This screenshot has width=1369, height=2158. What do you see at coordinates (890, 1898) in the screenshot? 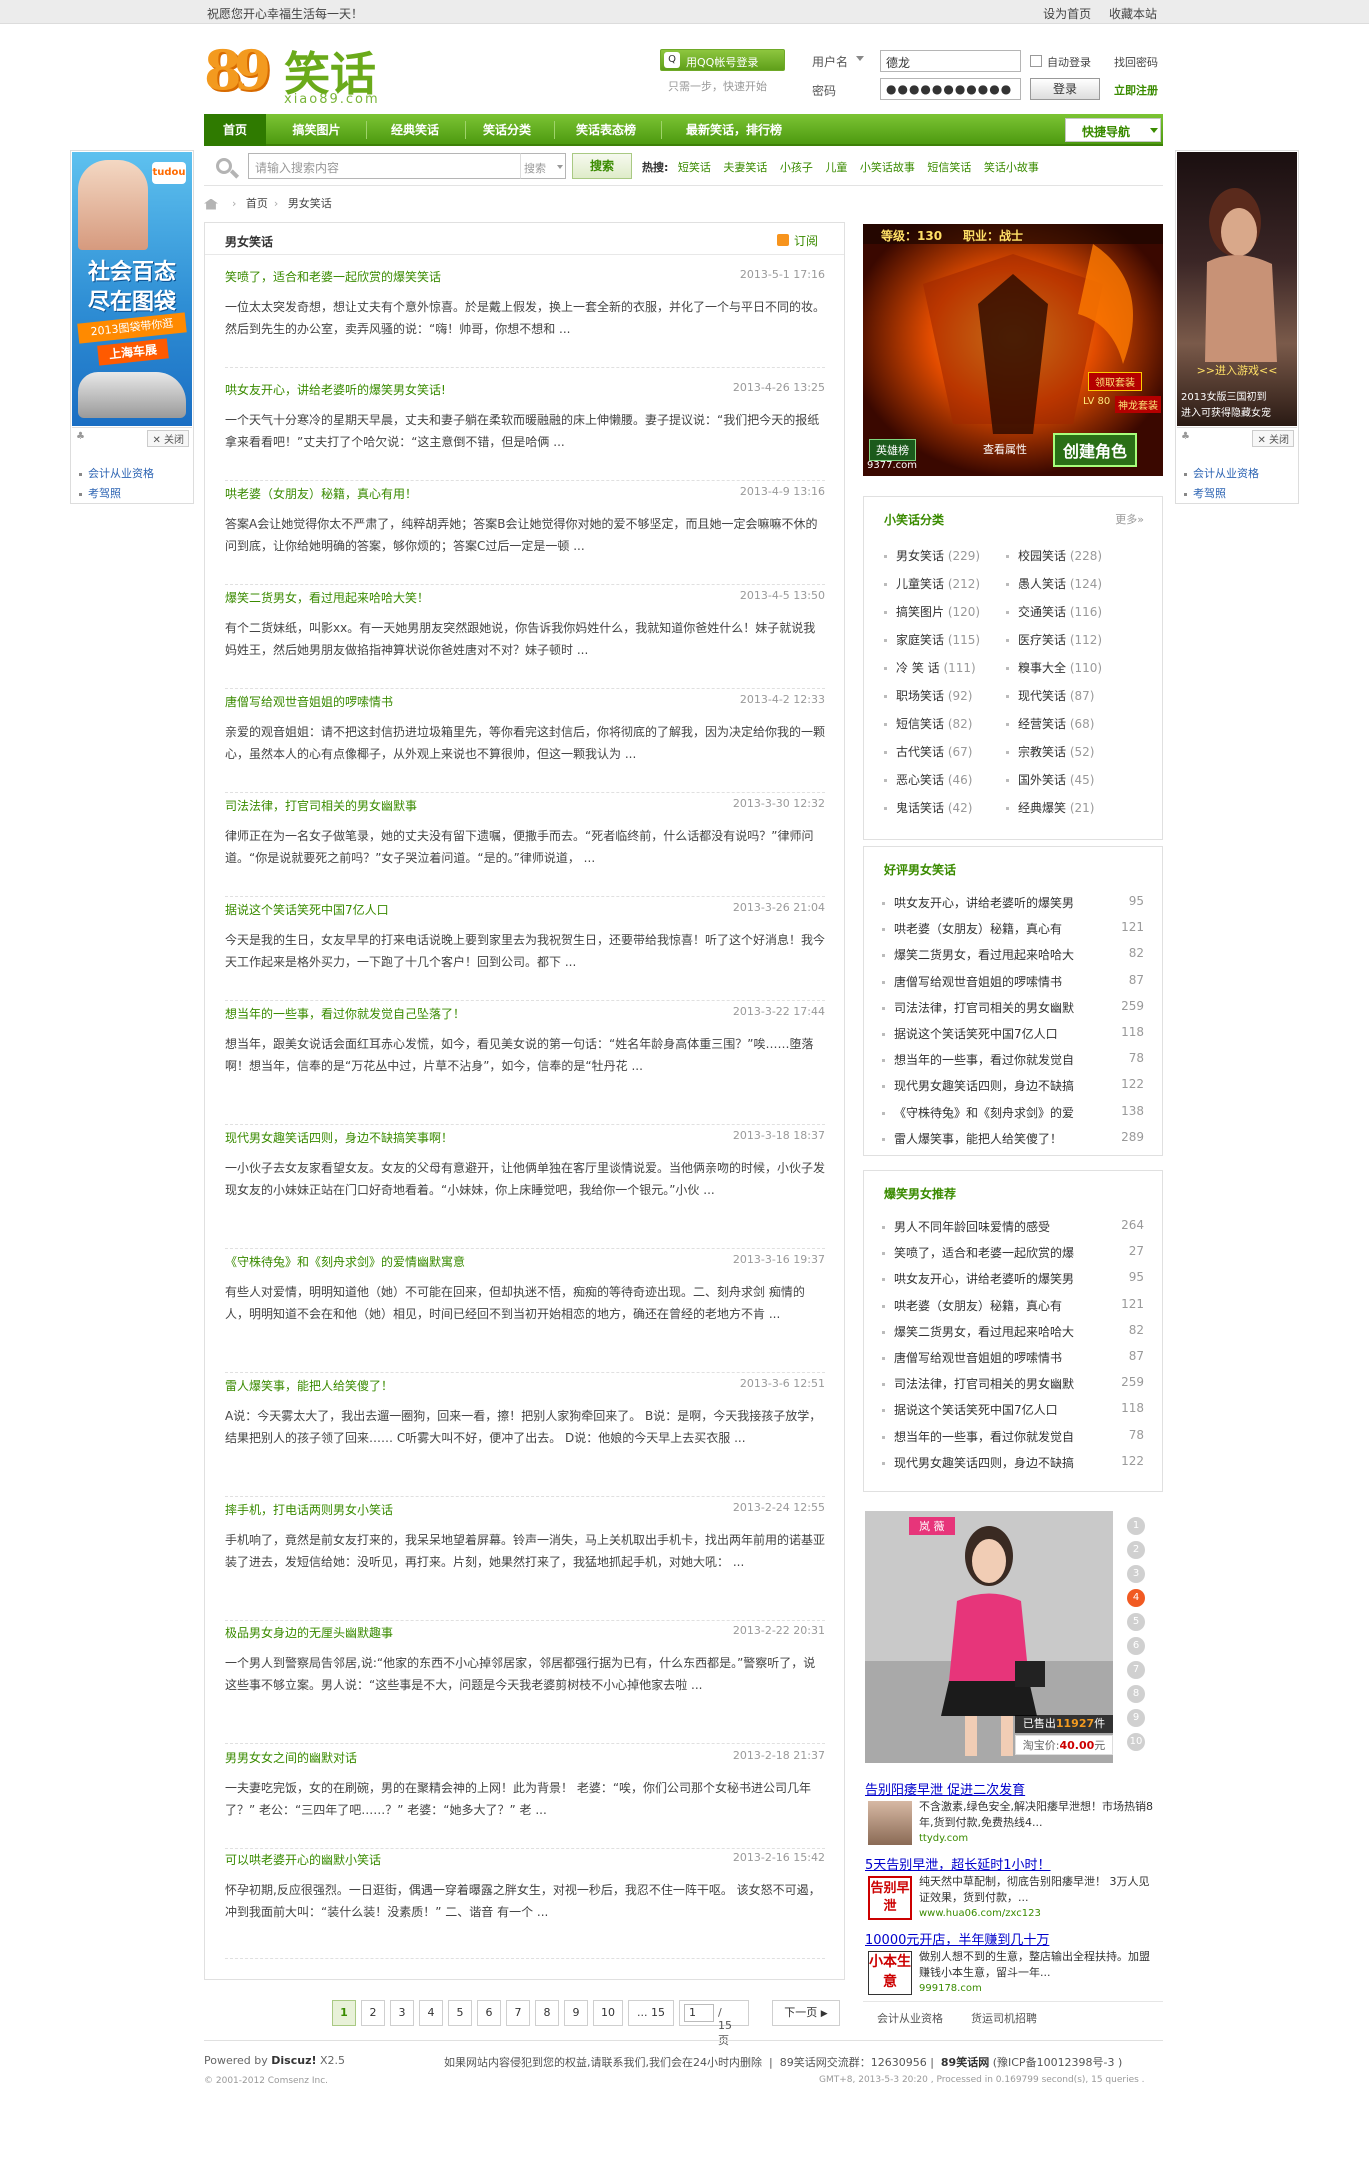
I see `text-ad-badge: 告别早泄` at bounding box center [890, 1898].